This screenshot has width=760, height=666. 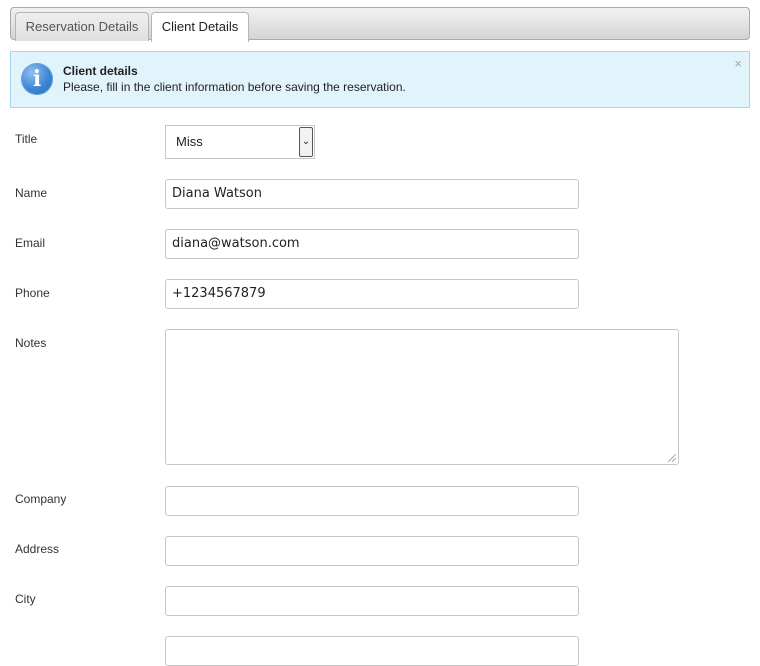 I want to click on notes-label: Notes, so click(x=31, y=343).